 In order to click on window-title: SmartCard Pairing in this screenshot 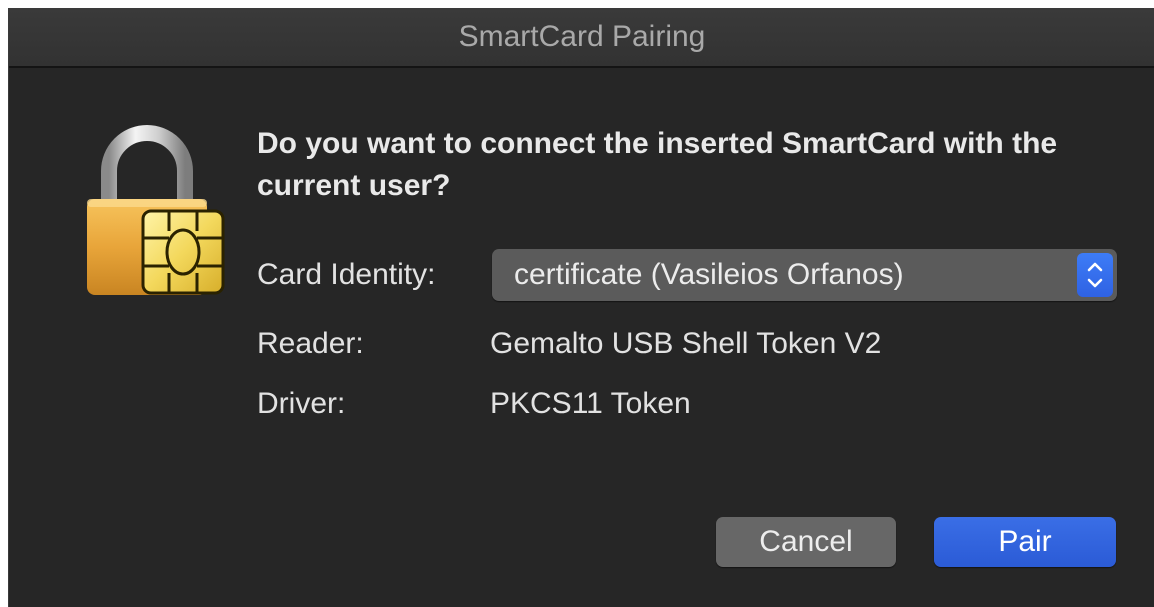, I will do `click(582, 36)`.